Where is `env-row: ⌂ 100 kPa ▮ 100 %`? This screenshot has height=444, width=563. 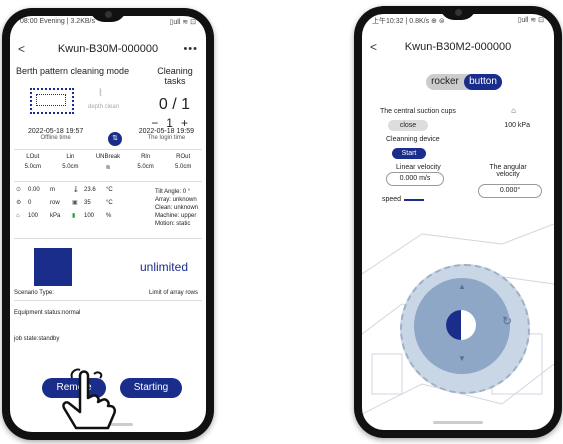 env-row: ⌂ 100 kPa ▮ 100 % is located at coordinates (70, 216).